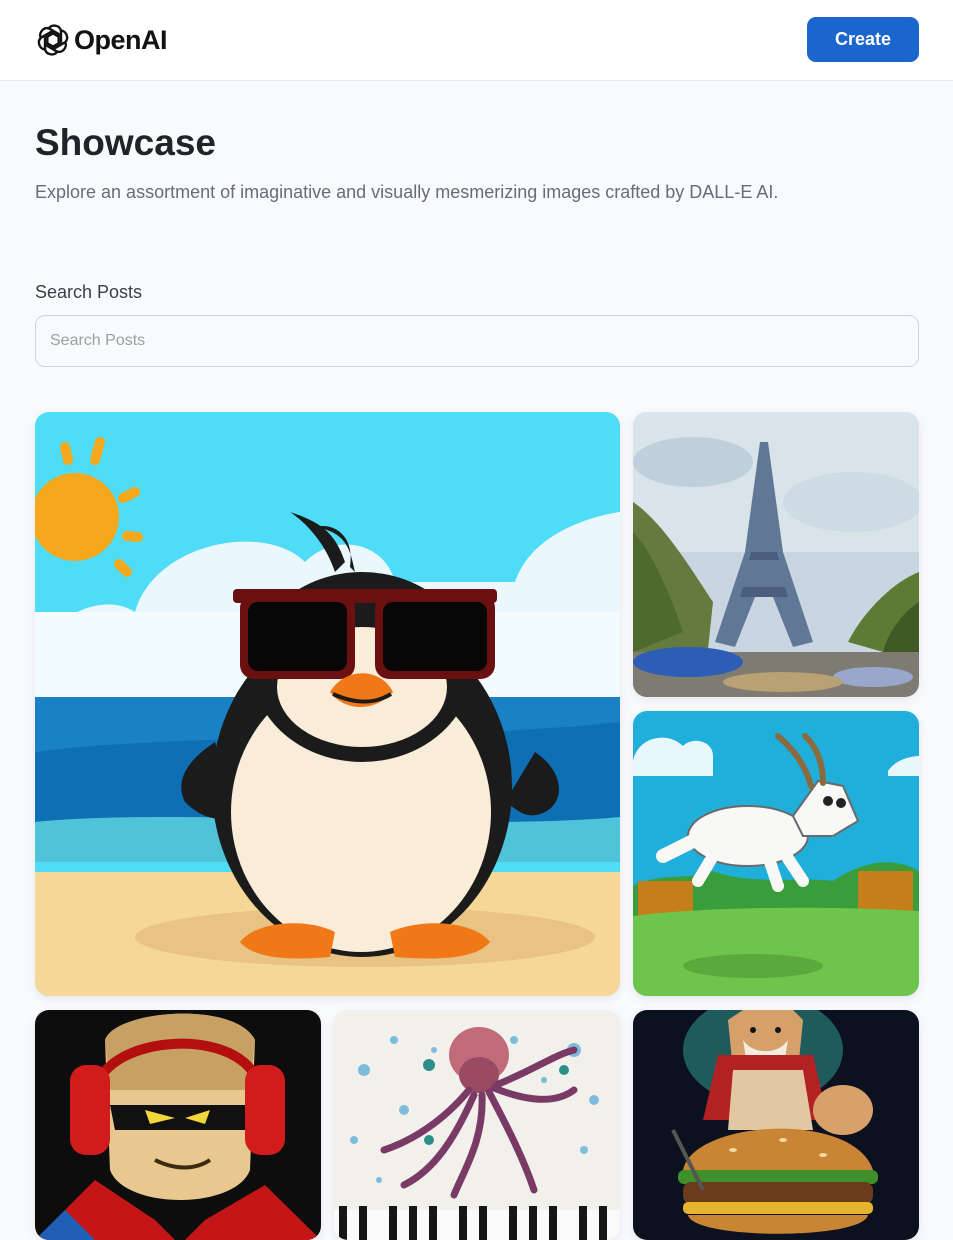 This screenshot has height=1240, width=953. What do you see at coordinates (121, 39) in the screenshot?
I see `logo-text: OpenAI` at bounding box center [121, 39].